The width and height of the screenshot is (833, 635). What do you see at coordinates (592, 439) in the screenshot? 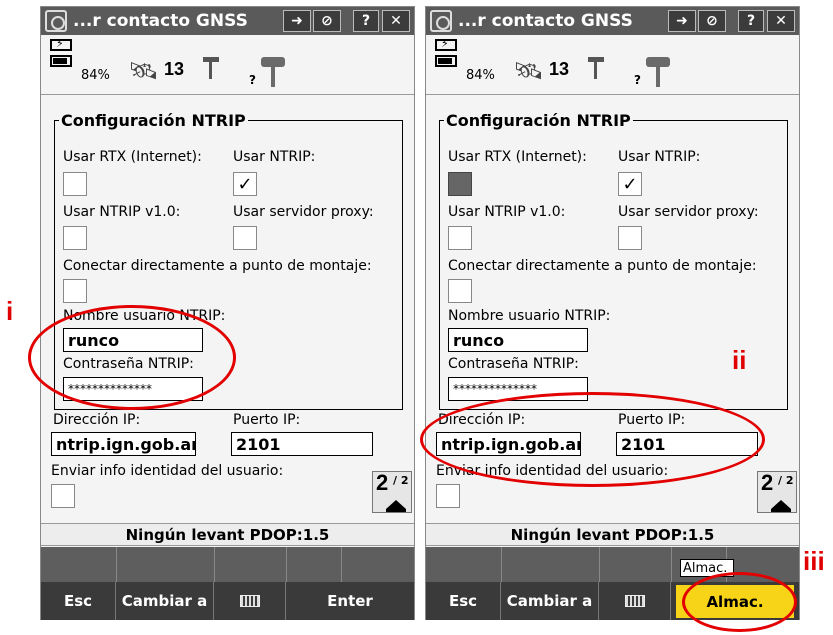
I see `annotation-oval-ii` at bounding box center [592, 439].